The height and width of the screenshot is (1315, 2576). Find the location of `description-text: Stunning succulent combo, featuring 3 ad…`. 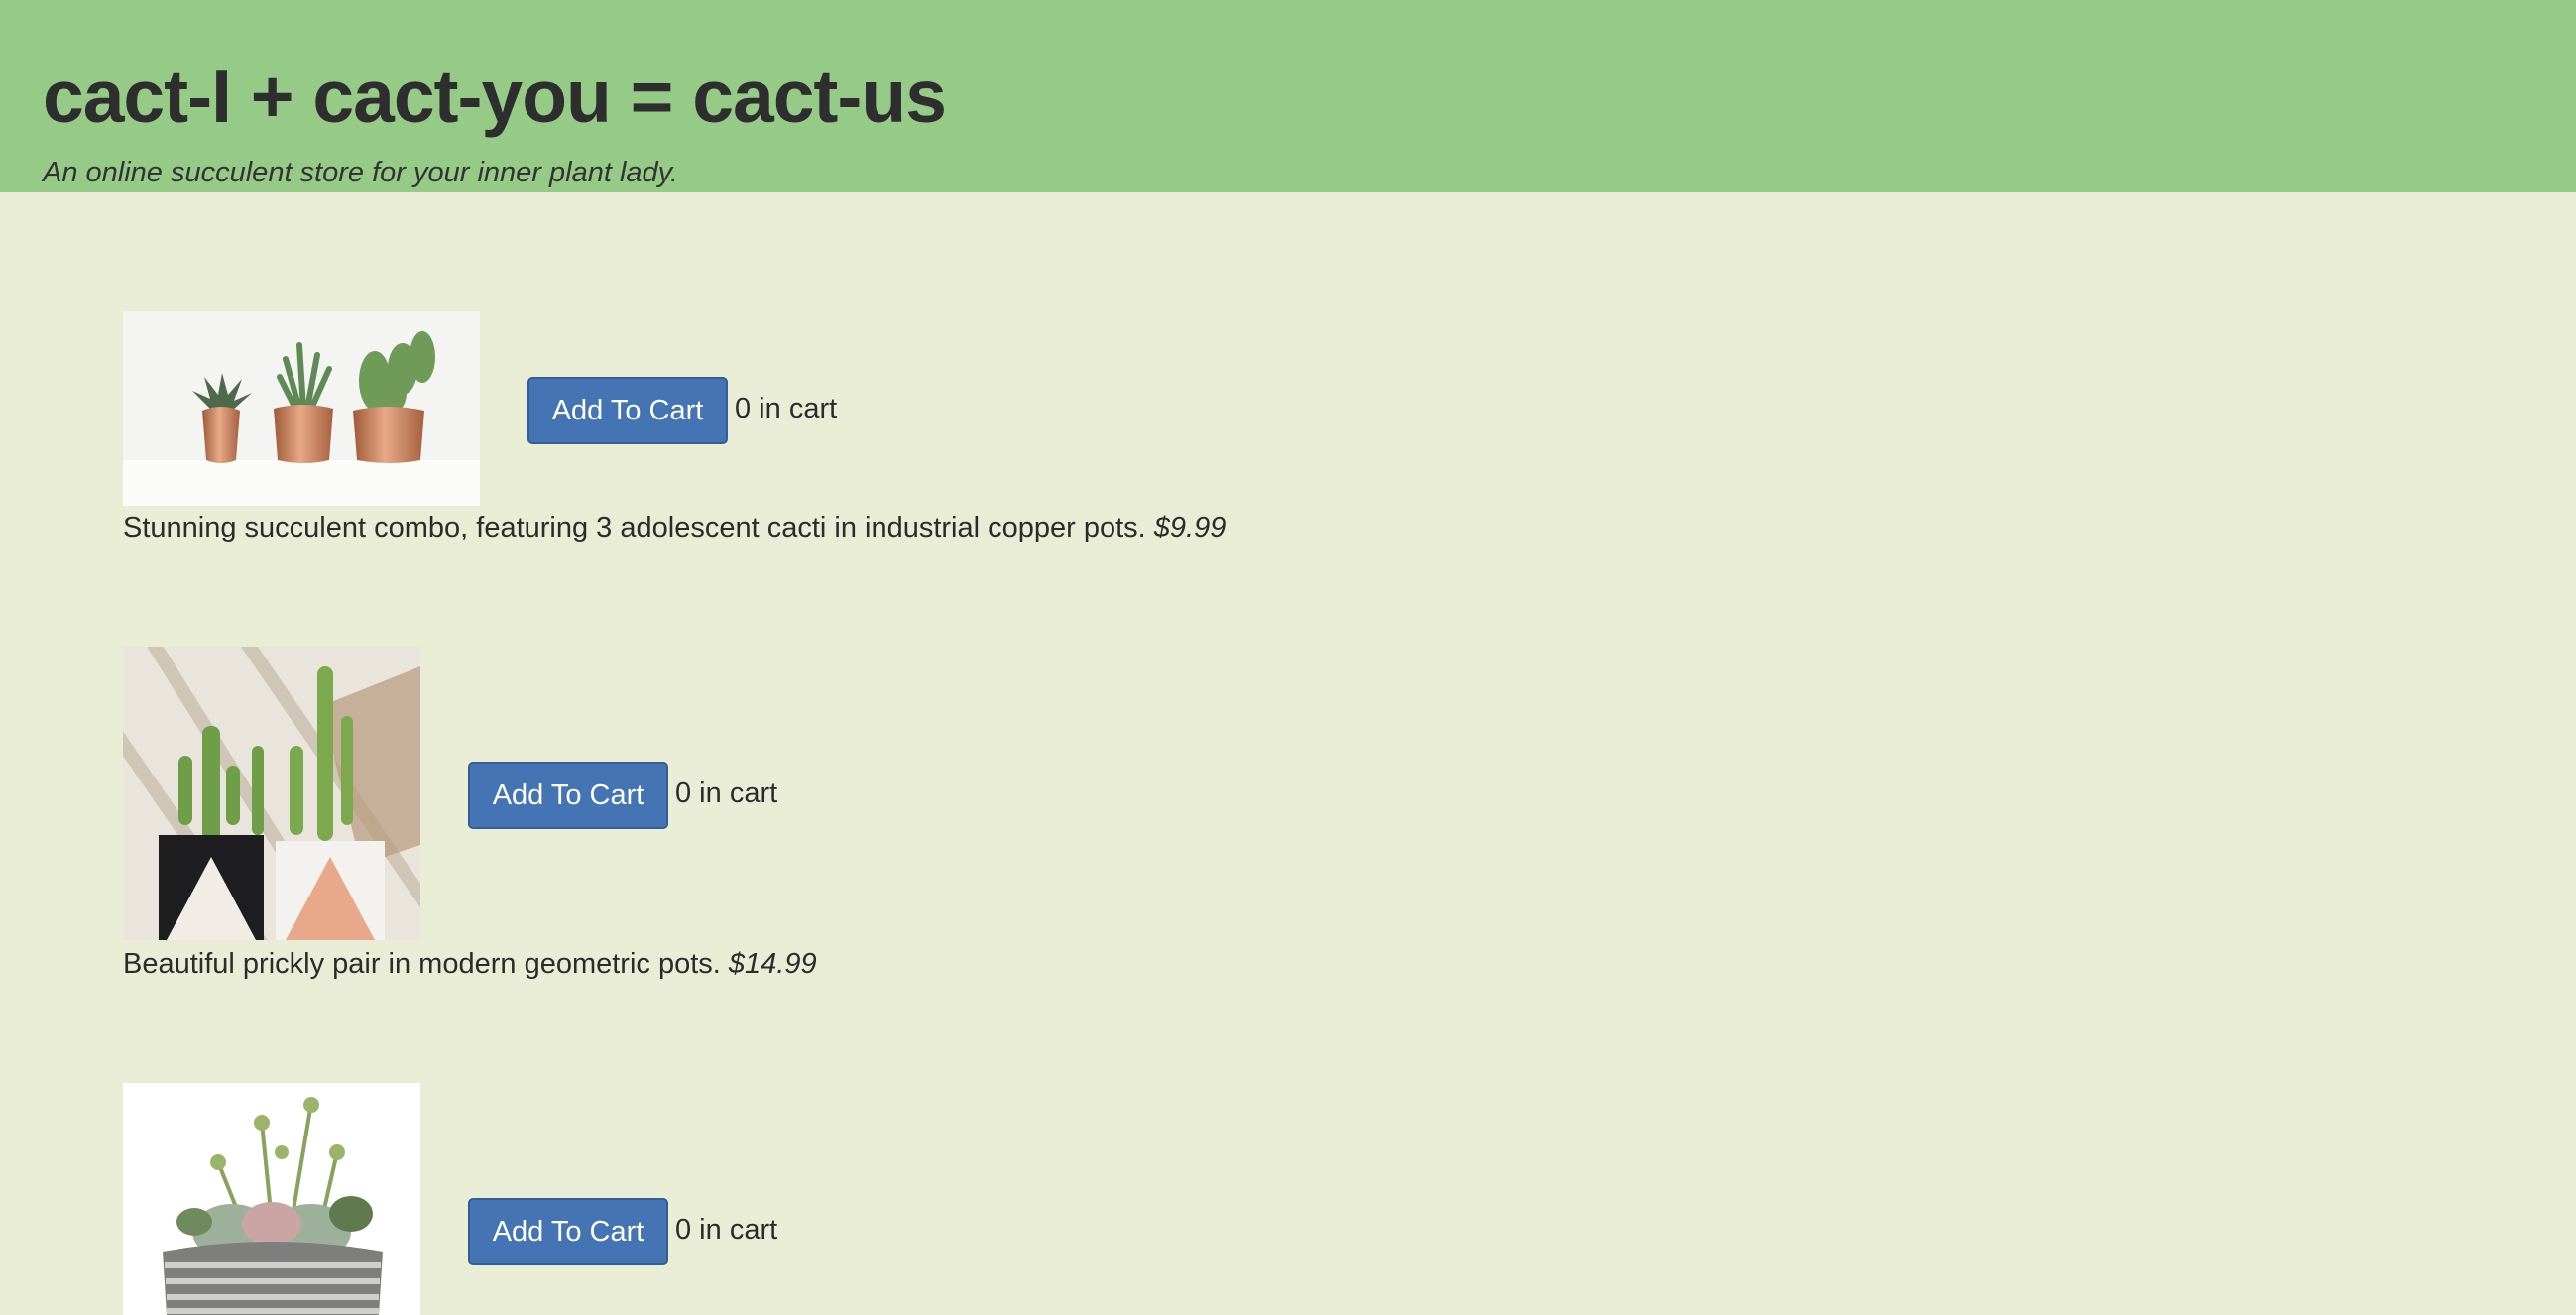

description-text: Stunning succulent combo, featuring 3 ad… is located at coordinates (634, 528).